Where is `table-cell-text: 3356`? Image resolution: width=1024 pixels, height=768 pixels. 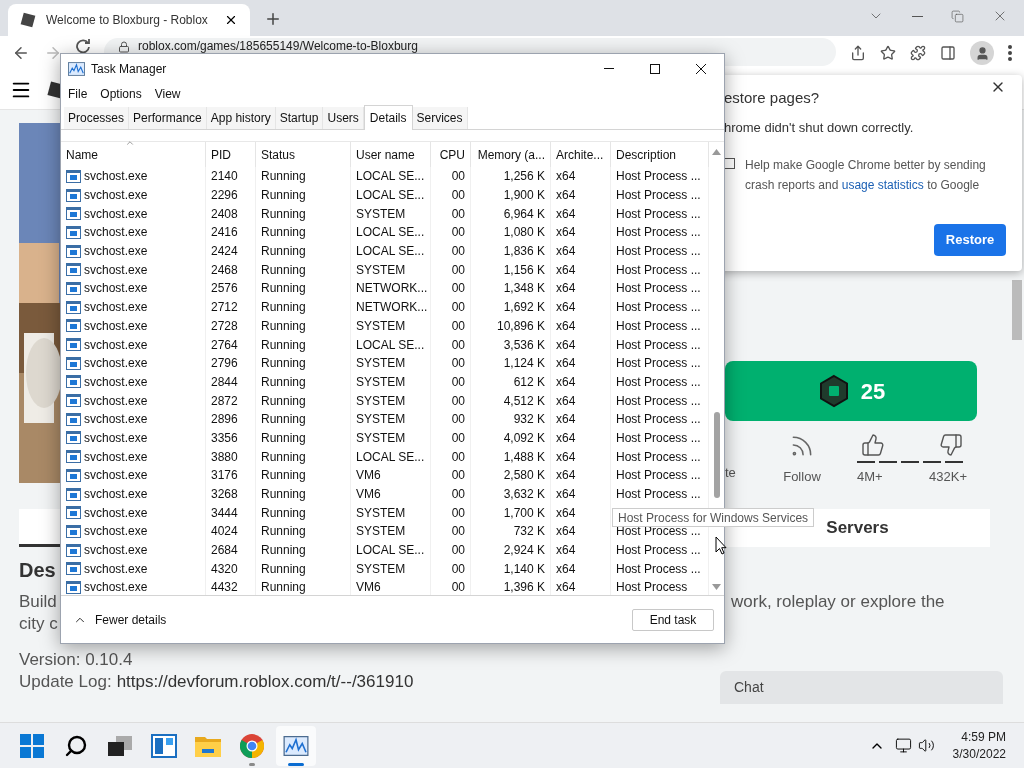
table-cell-text: 3356 is located at coordinates (224, 438).